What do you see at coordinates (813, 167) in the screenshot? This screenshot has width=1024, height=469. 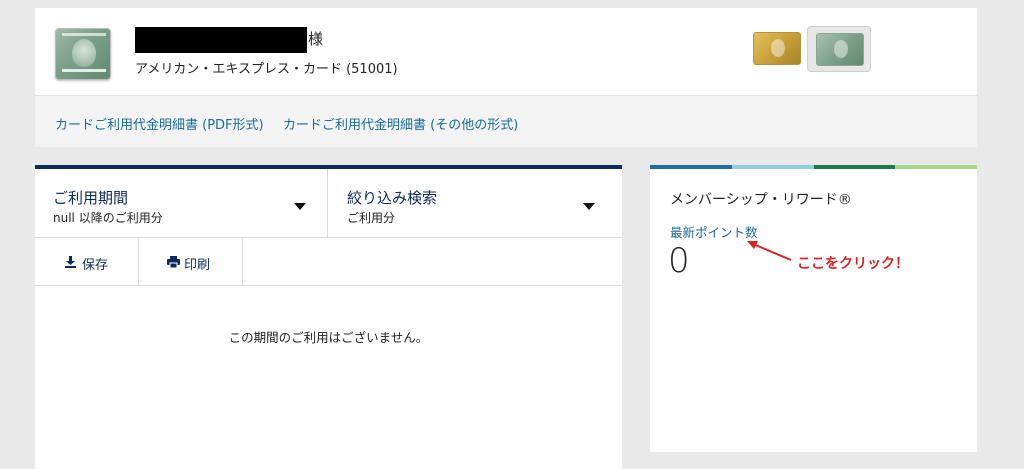 I see `rewards-color-bar` at bounding box center [813, 167].